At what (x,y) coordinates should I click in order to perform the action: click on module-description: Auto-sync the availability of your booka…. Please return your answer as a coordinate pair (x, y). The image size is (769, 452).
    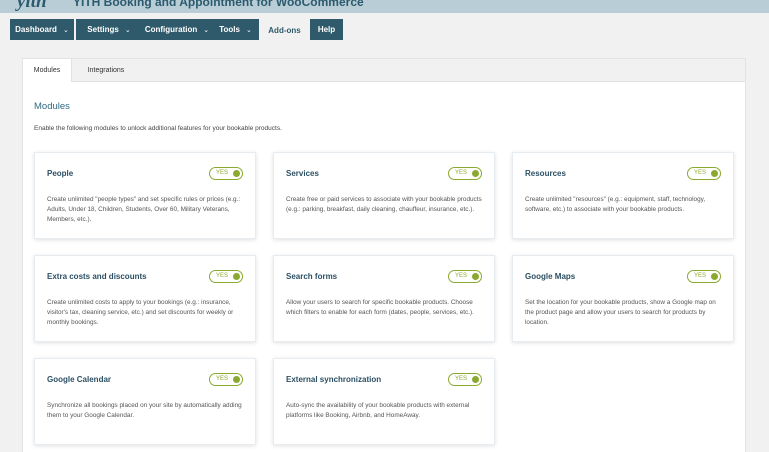
    Looking at the image, I should click on (378, 410).